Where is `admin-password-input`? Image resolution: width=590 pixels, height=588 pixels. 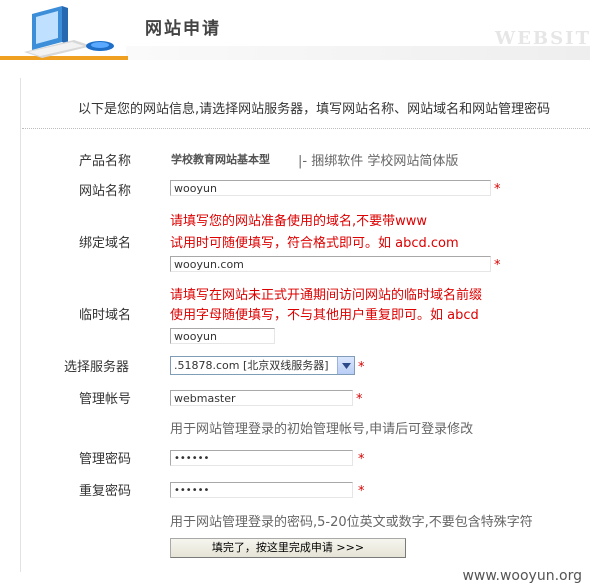
admin-password-input is located at coordinates (261, 458).